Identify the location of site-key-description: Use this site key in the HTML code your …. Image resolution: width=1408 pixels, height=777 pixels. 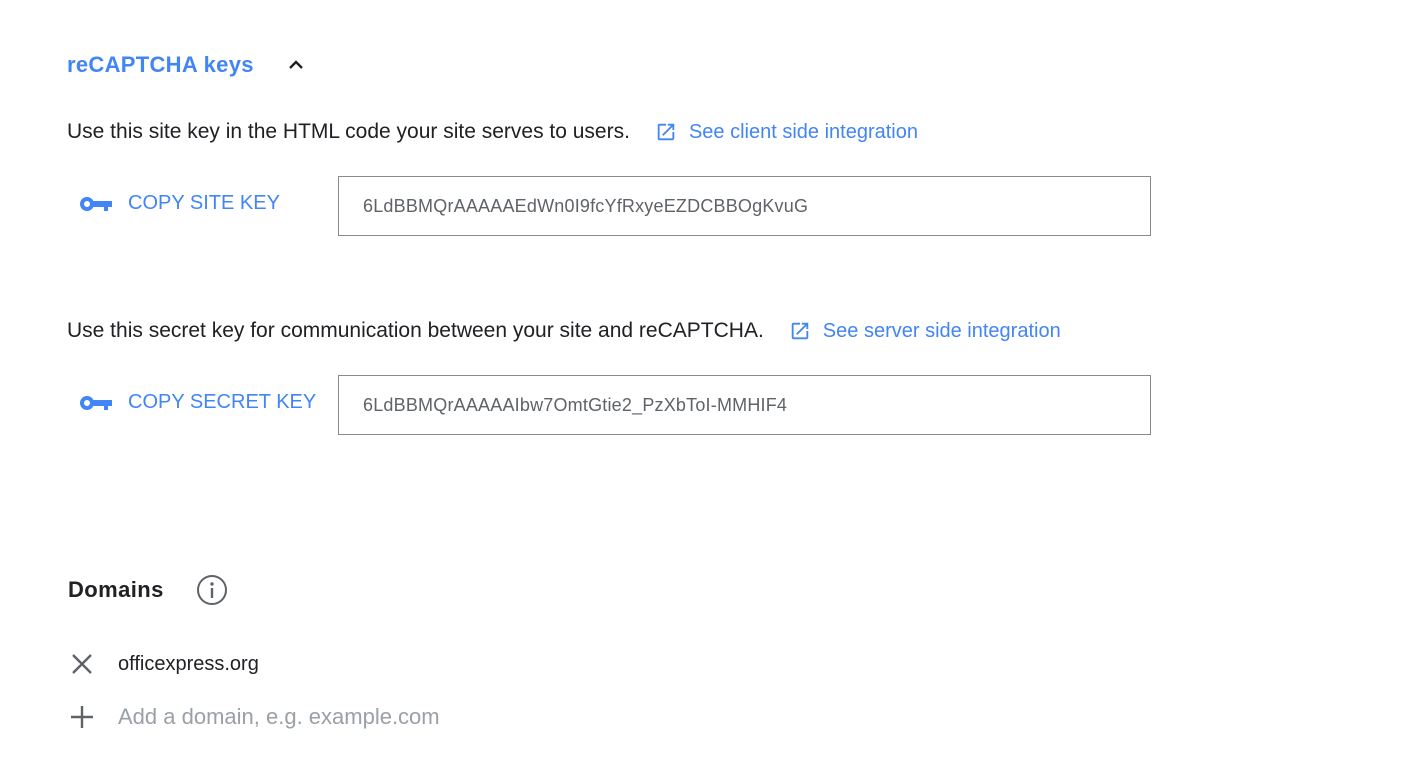
(348, 131).